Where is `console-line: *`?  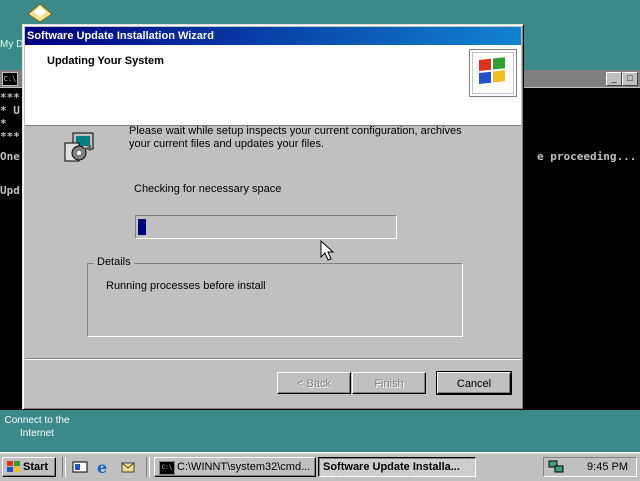 console-line: * is located at coordinates (3, 123).